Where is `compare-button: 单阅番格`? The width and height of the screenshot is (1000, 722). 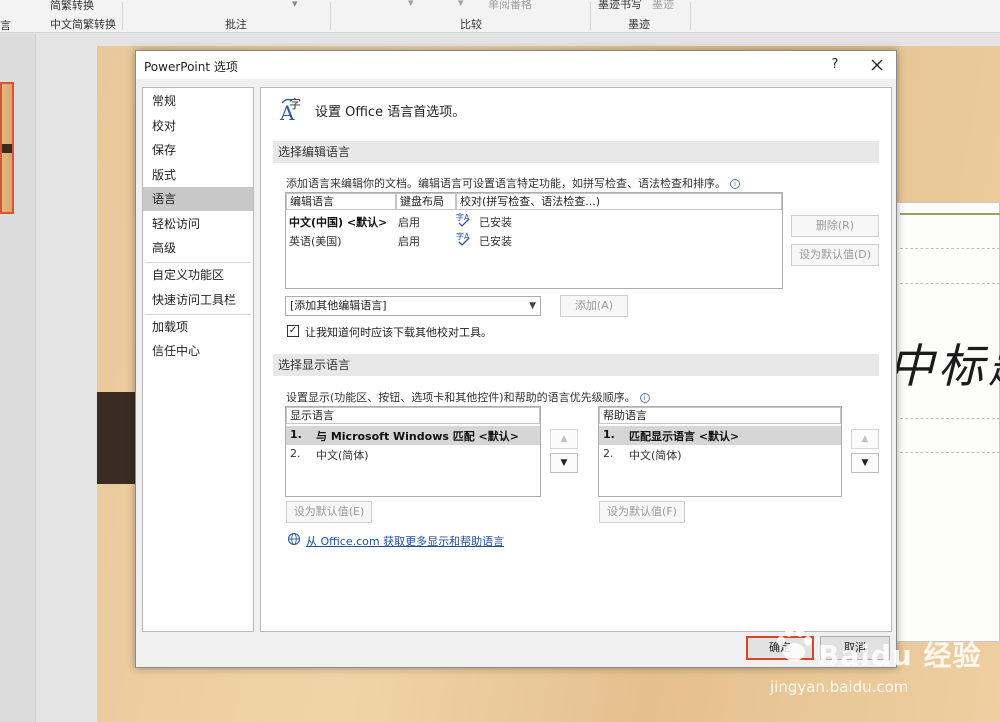 compare-button: 单阅番格 is located at coordinates (510, 6).